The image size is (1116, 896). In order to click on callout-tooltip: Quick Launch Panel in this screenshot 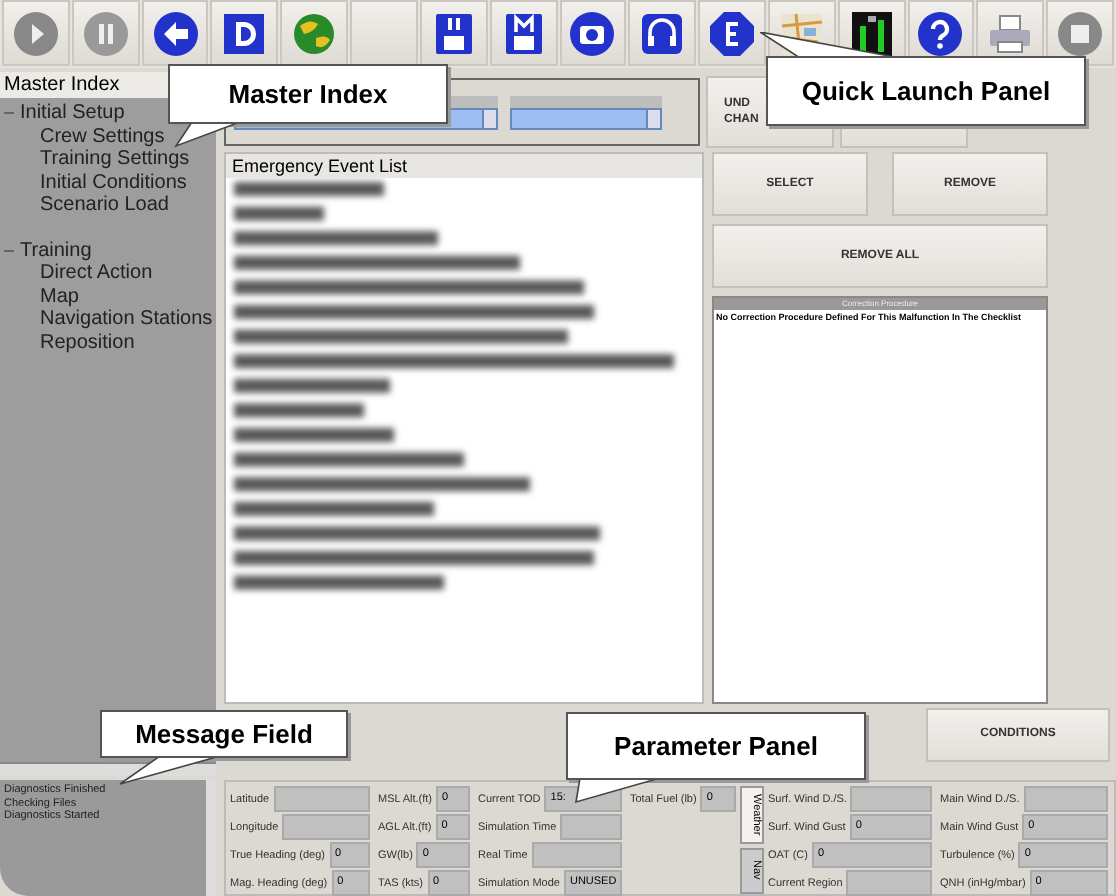, I will do `click(925, 81)`.